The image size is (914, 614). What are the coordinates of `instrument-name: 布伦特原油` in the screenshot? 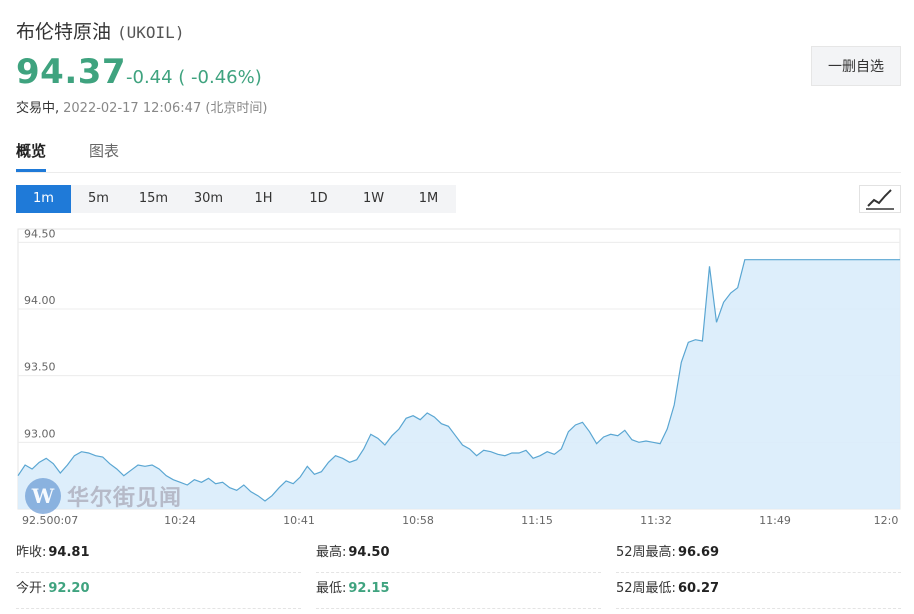 It's located at (64, 32).